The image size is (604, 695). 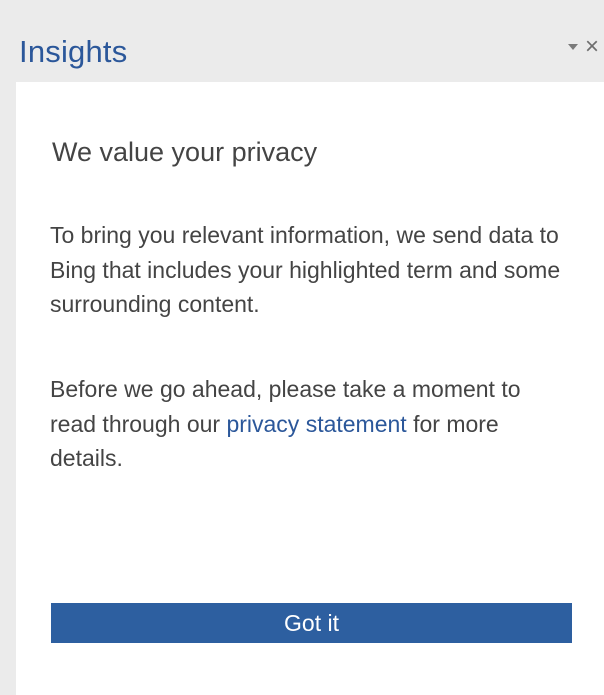 I want to click on close-icon: ×, so click(x=592, y=47).